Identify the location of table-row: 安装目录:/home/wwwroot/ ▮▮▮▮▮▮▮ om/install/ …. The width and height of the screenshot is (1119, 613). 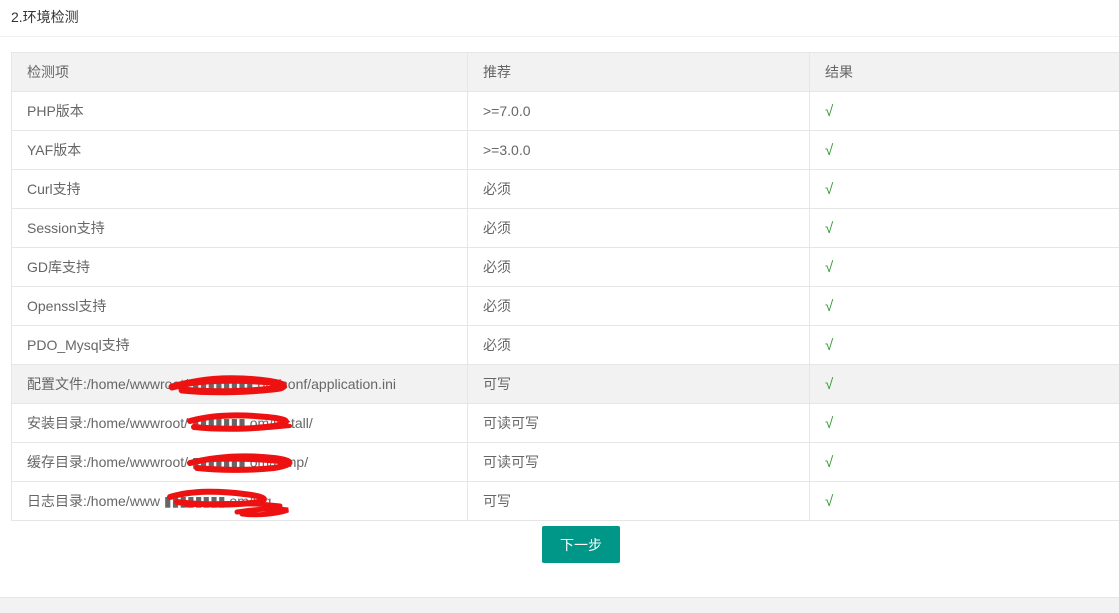
(565, 423).